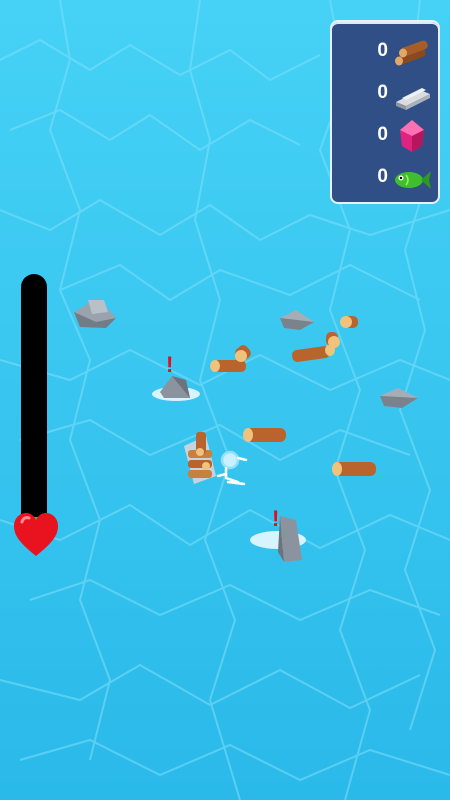 This screenshot has height=800, width=450. Describe the element at coordinates (413, 99) in the screenshot. I see `iron-ingot-icon` at that location.